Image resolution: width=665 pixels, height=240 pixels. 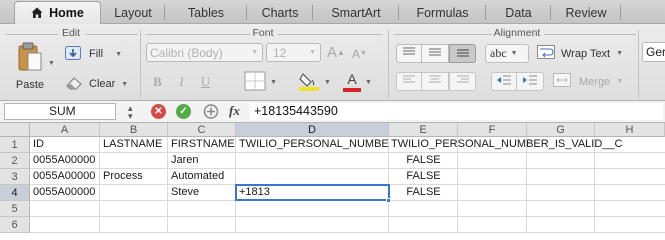 What do you see at coordinates (527, 144) in the screenshot?
I see `cell-e1: TWILIO_PERSONAL_NUMBER_IS_VALID__C` at bounding box center [527, 144].